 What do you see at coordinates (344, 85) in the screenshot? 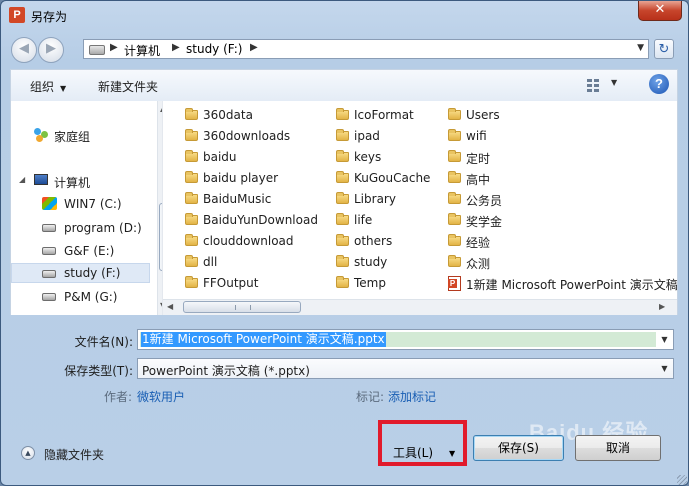
I see `command-toolbar: 组织 ▼ 新建文件夹 ▼ ?` at bounding box center [344, 85].